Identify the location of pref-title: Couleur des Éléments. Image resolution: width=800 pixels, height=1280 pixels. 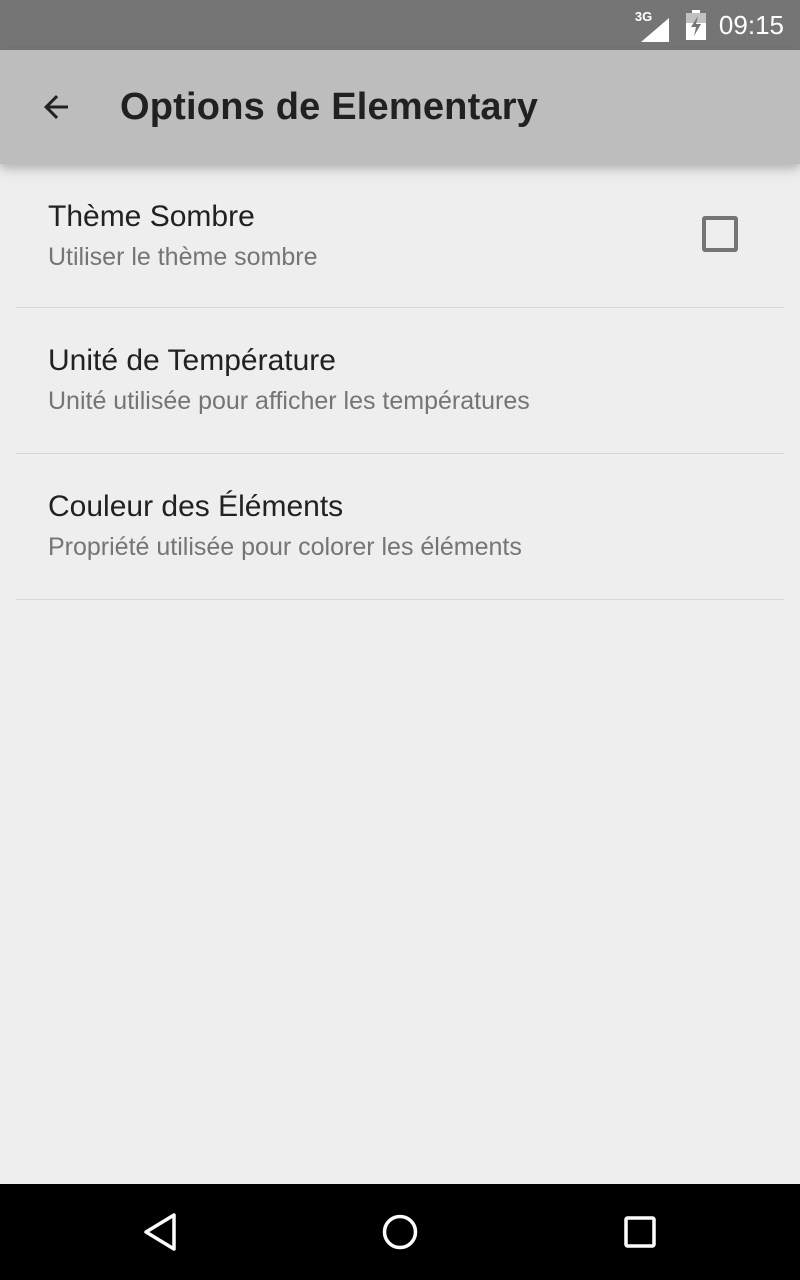
(196, 506).